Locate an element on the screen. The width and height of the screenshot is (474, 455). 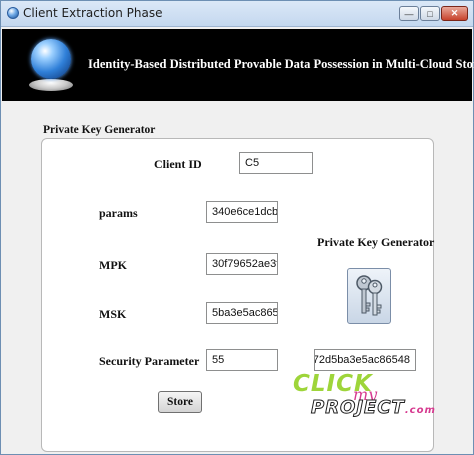
title-bar: Client Extraction Phase — □ ✕ is located at coordinates (237, 14).